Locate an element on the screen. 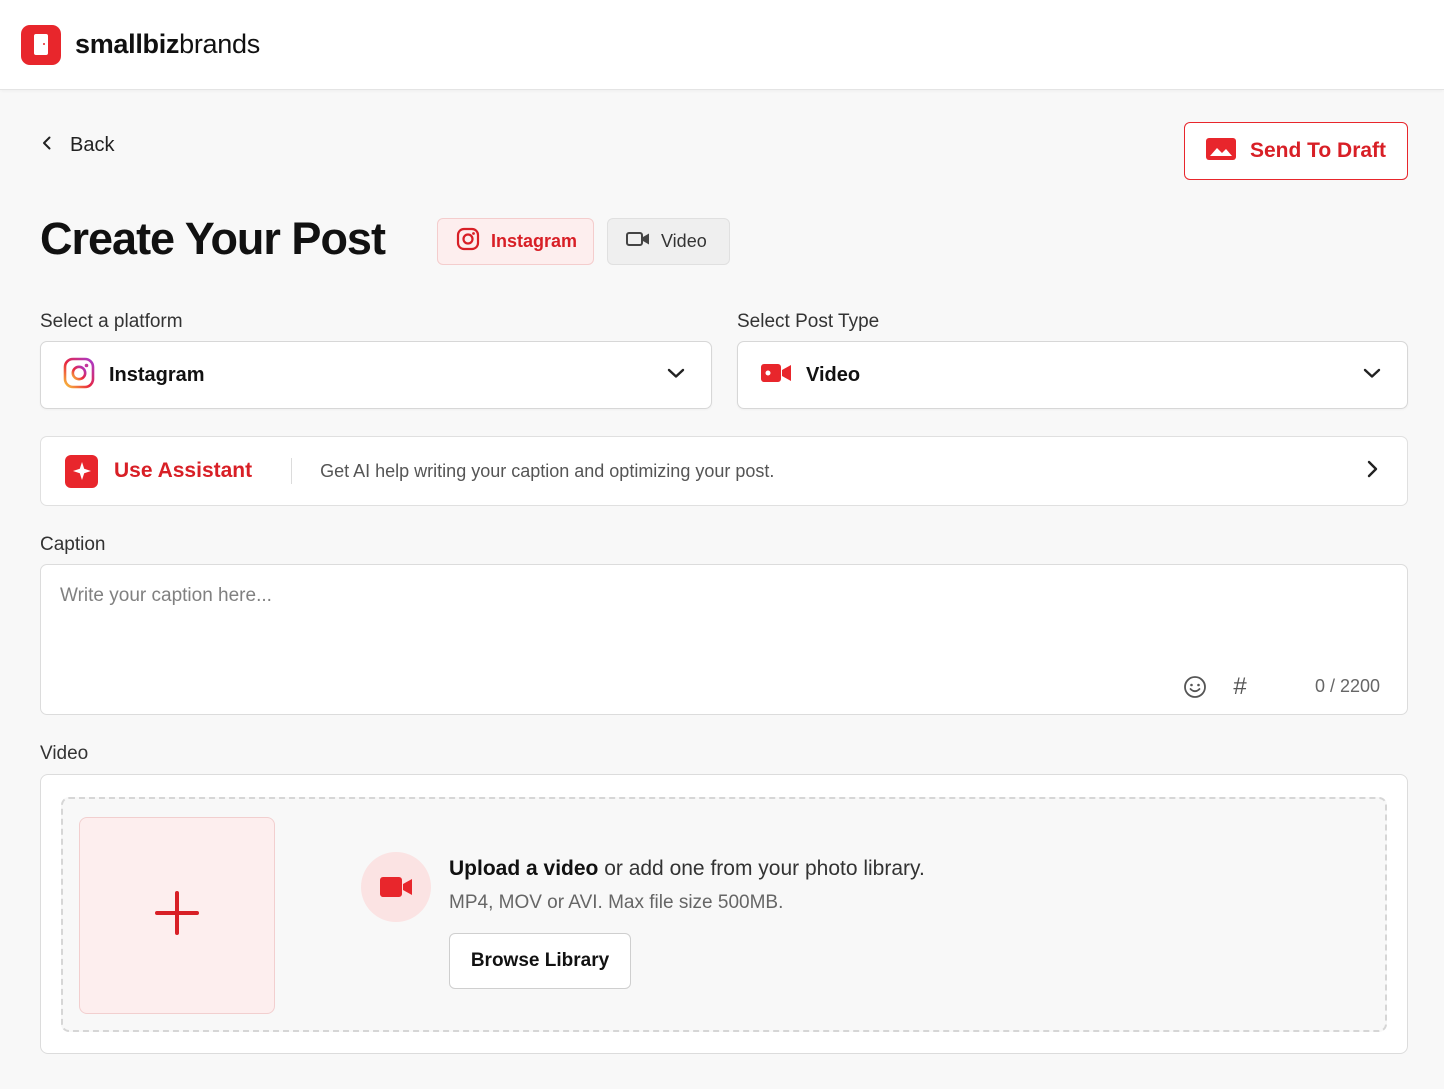 The width and height of the screenshot is (1444, 1089). caption-input is located at coordinates (720, 620).